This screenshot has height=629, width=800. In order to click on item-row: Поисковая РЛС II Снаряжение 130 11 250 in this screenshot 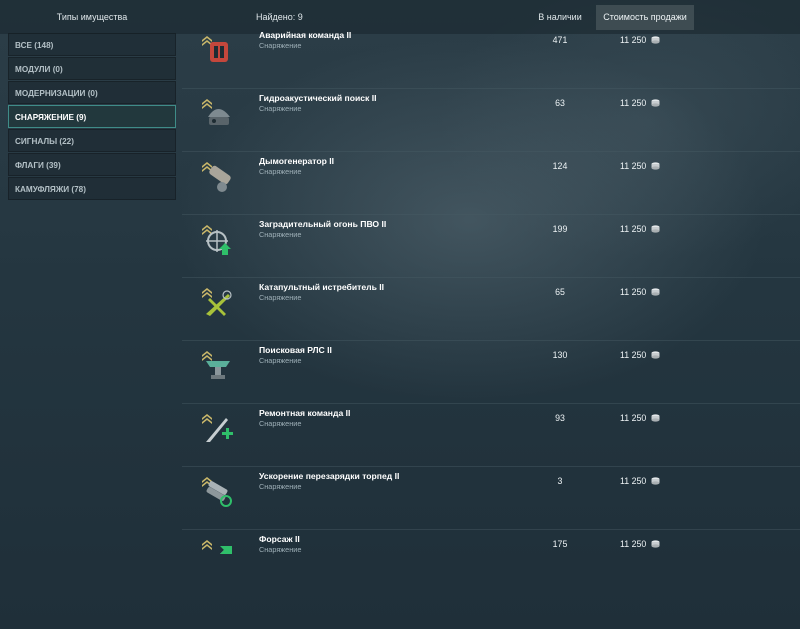, I will do `click(491, 372)`.